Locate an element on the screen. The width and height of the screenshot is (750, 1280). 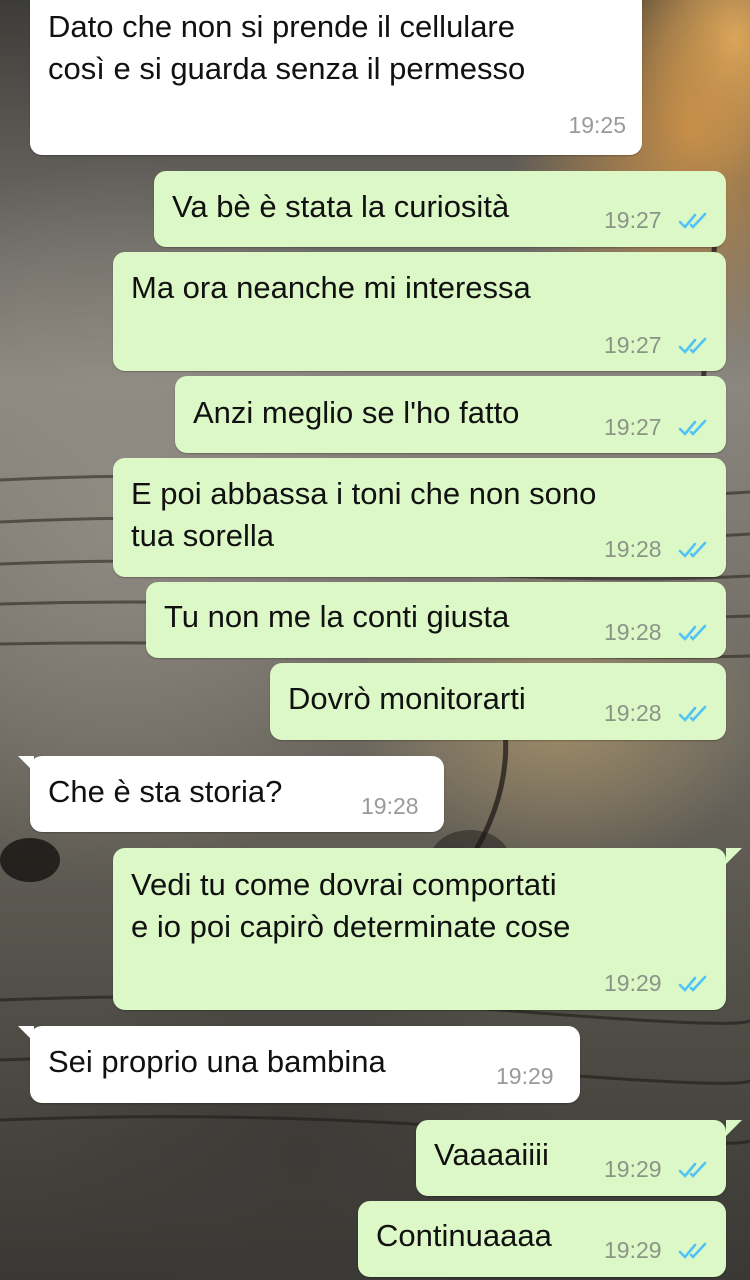
message-text: Dovrò monitorarti is located at coordinates (407, 698).